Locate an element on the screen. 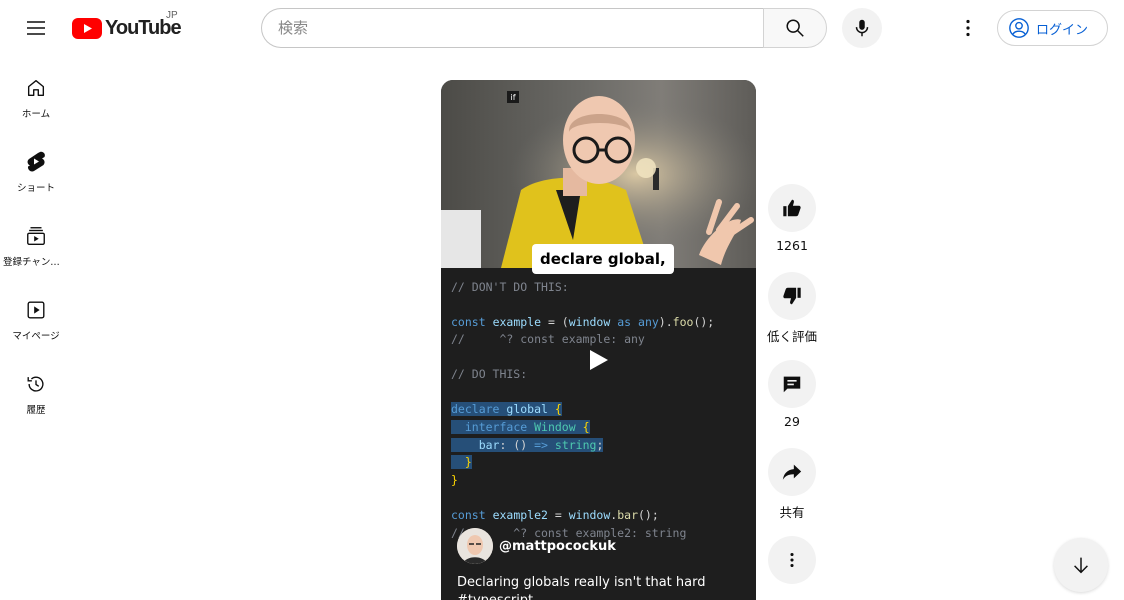 Image resolution: width=1124 pixels, height=600 pixels. code-line: interface Window { is located at coordinates (520, 427).